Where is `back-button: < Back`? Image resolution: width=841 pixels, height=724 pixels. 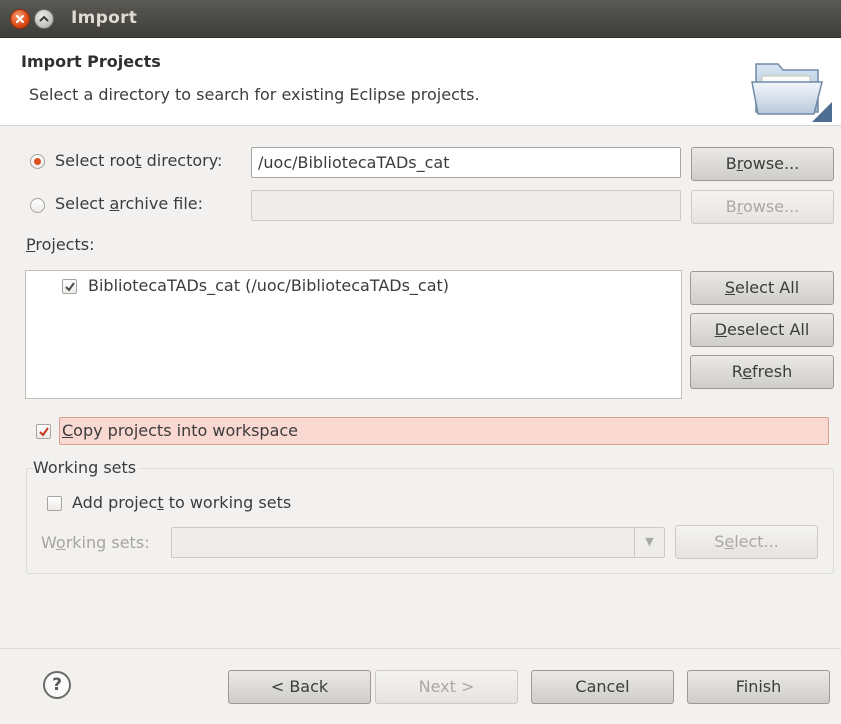
back-button: < Back is located at coordinates (299, 687).